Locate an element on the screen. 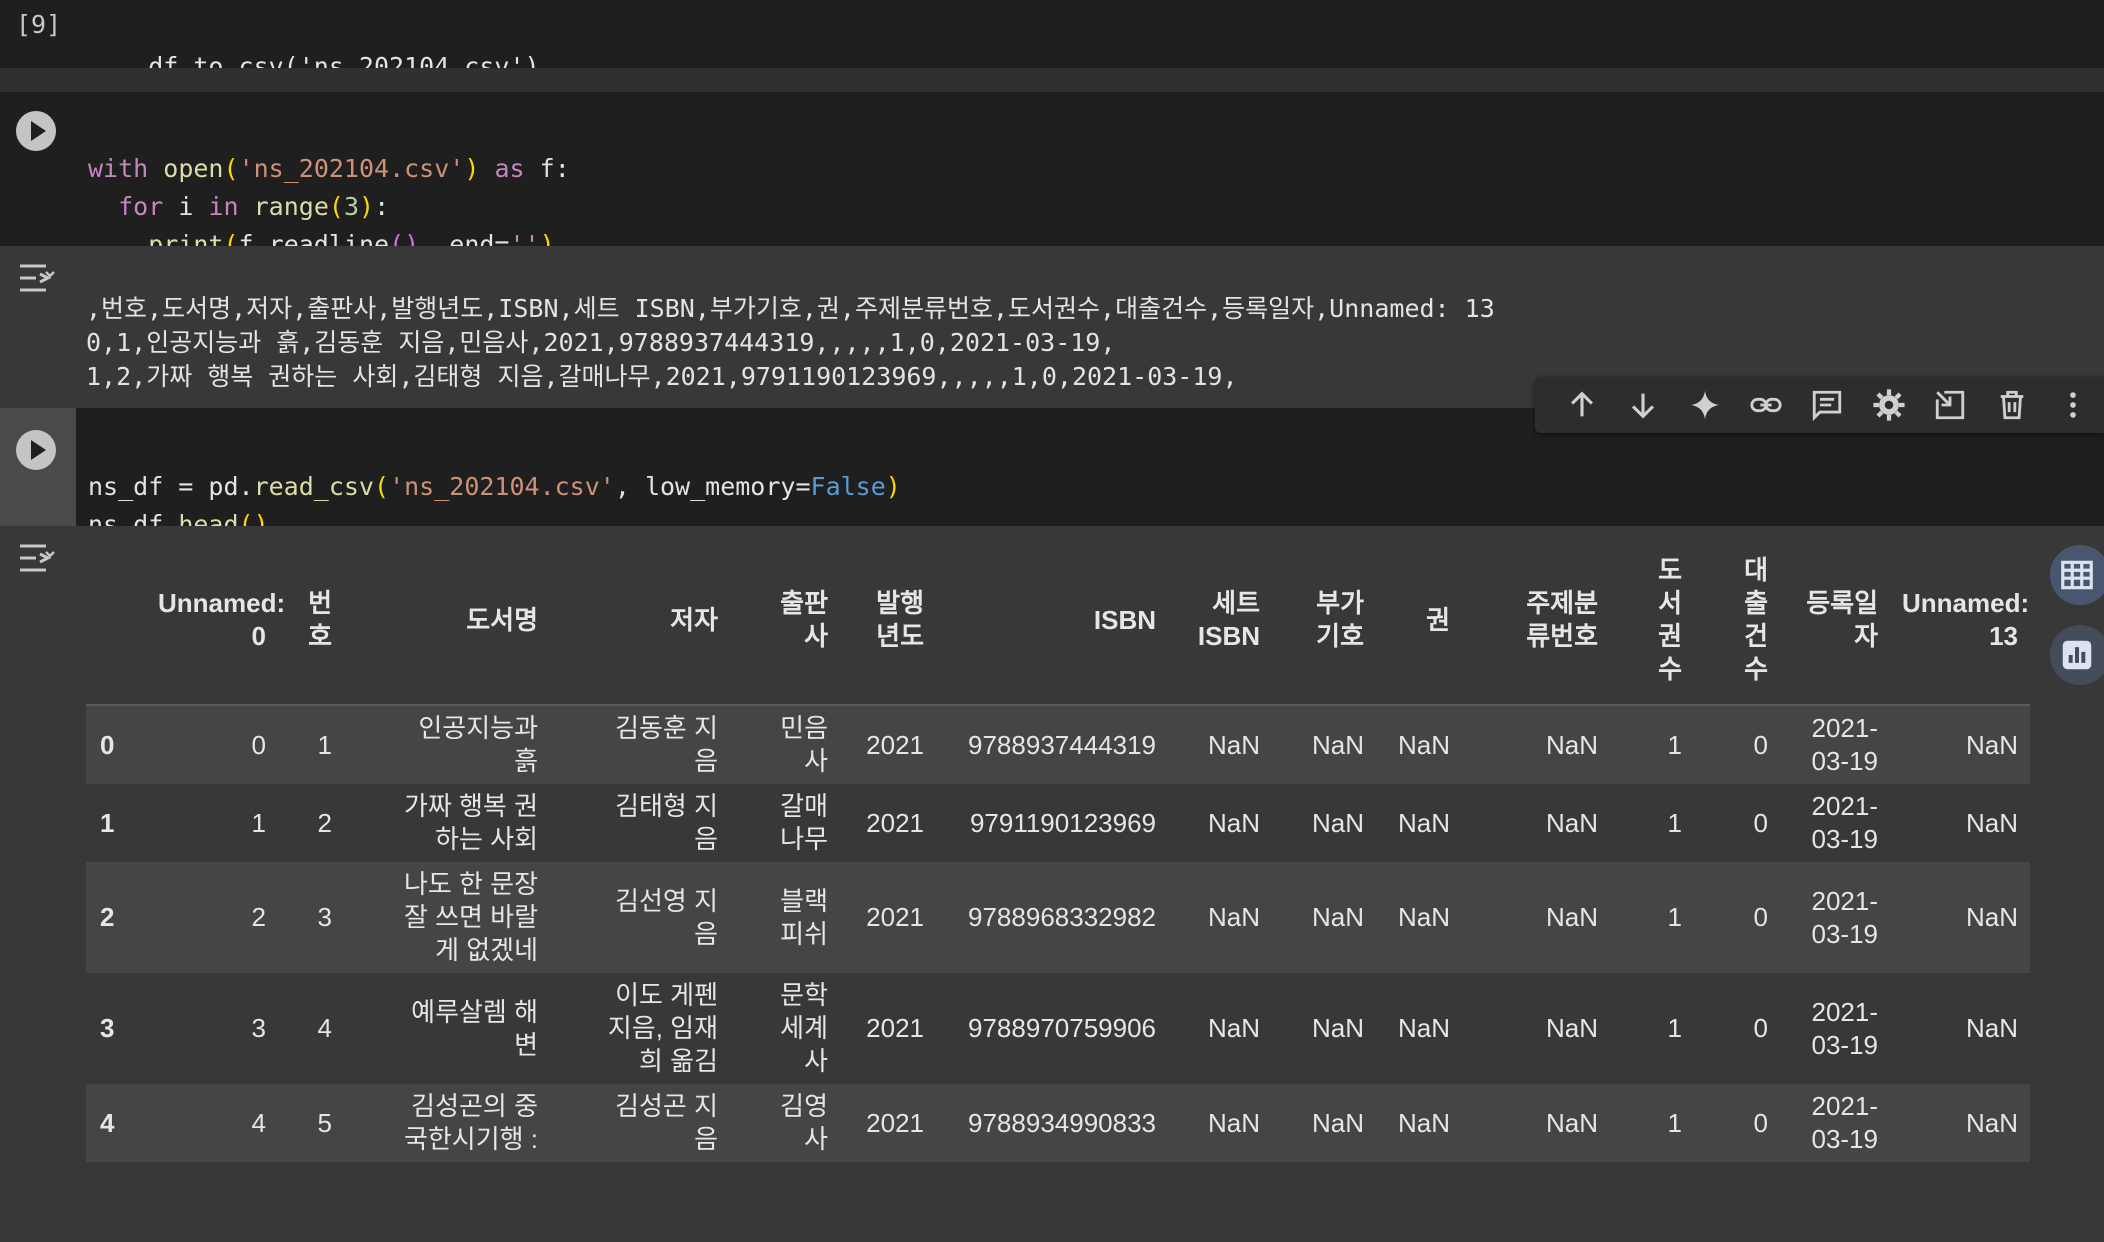 This screenshot has height=1242, width=2104. trash-icon is located at coordinates (2012, 405).